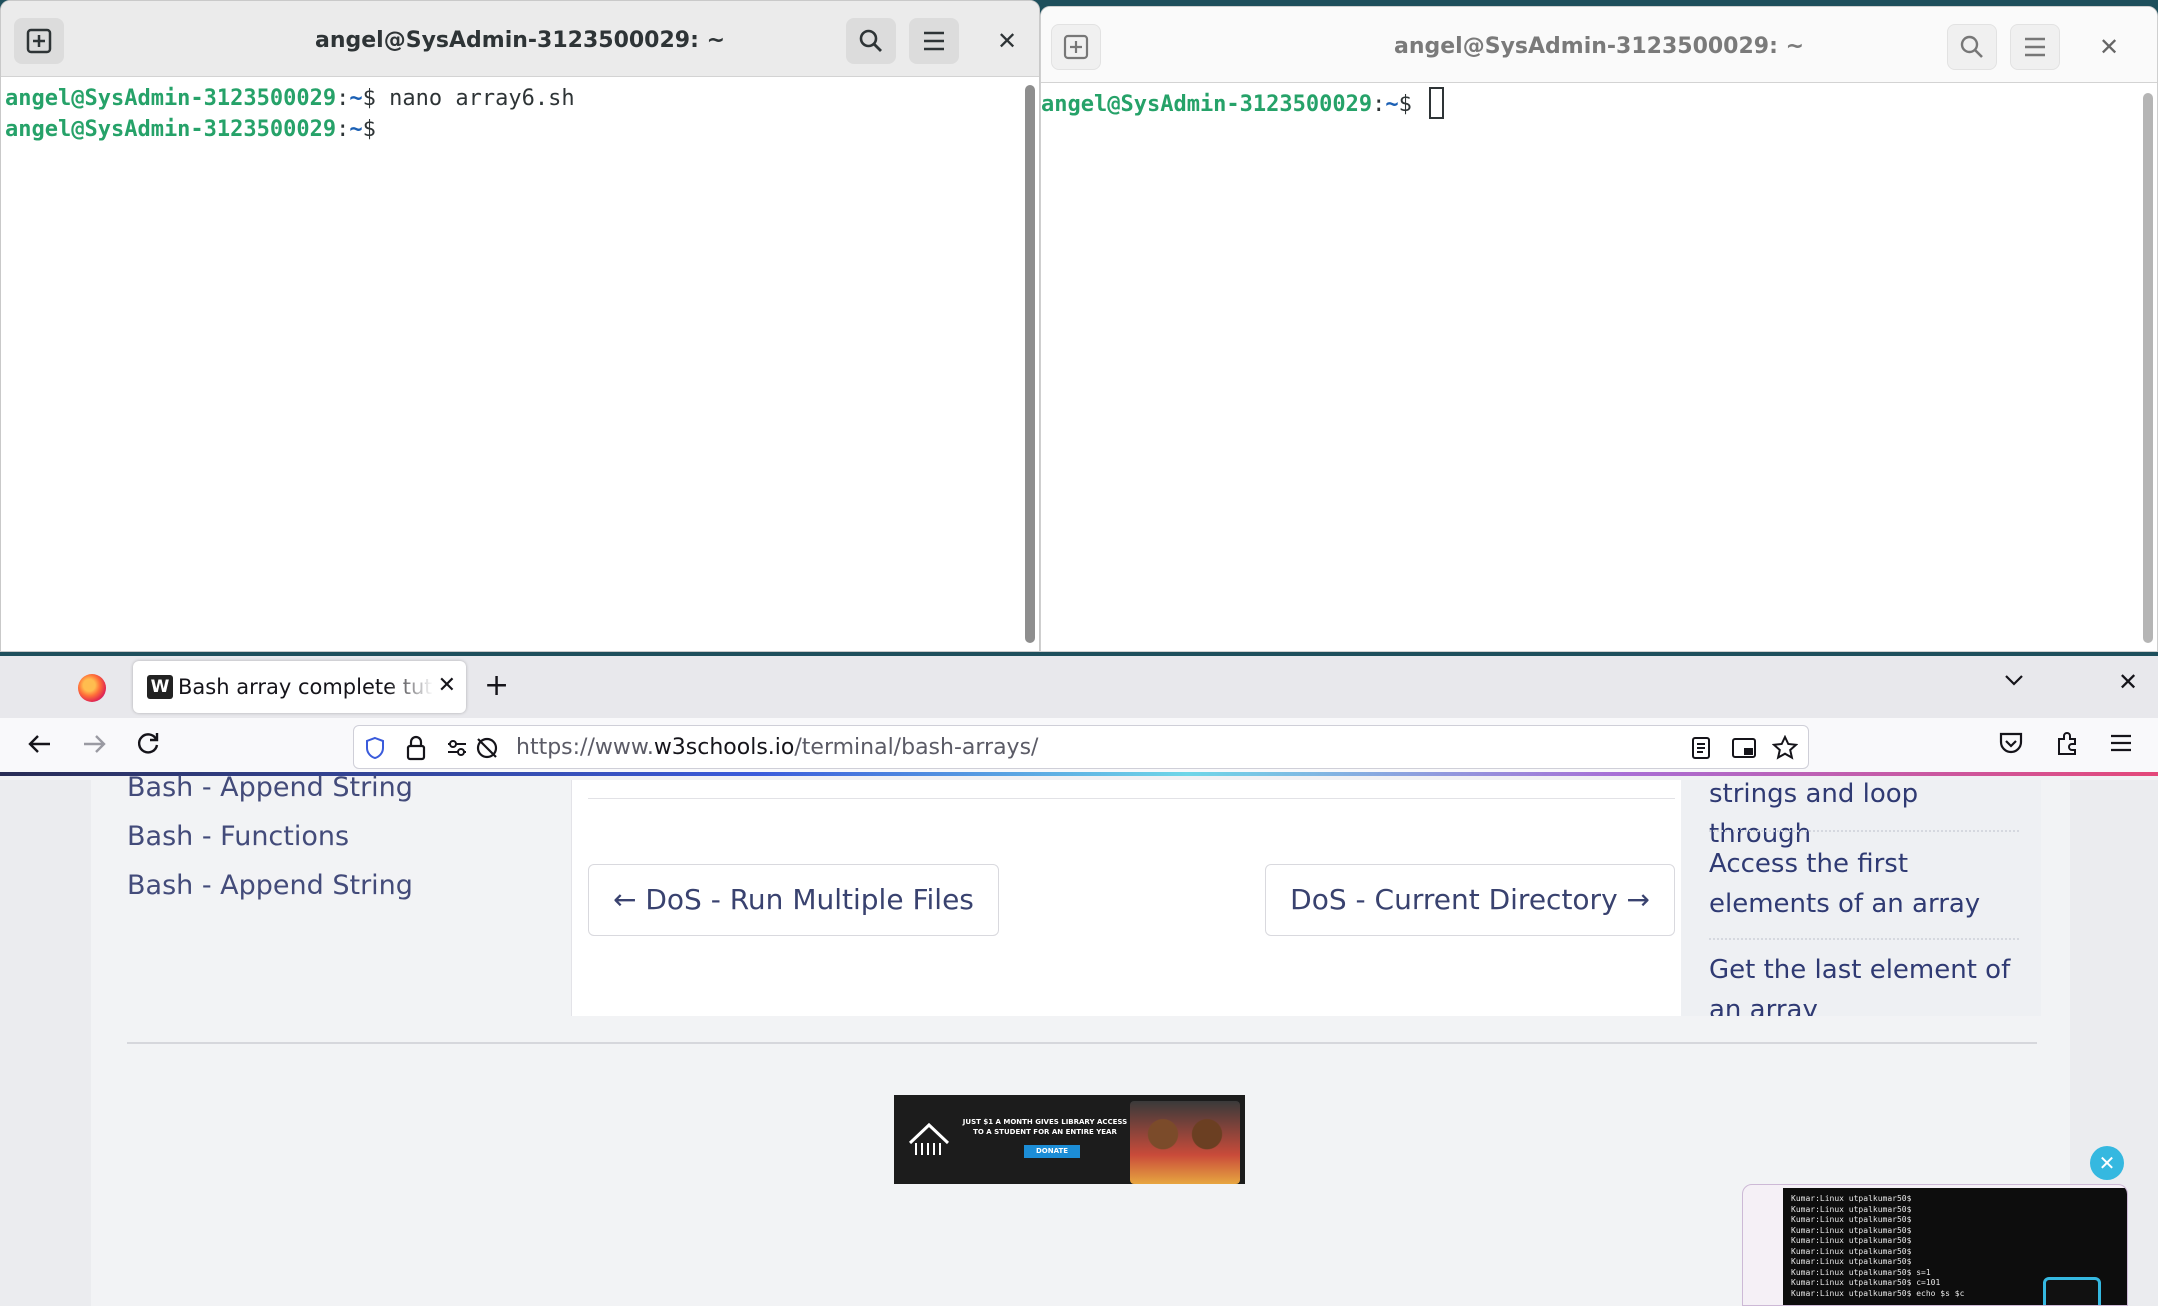 Image resolution: width=2158 pixels, height=1306 pixels. I want to click on url-host: w3schools.io, so click(724, 747).